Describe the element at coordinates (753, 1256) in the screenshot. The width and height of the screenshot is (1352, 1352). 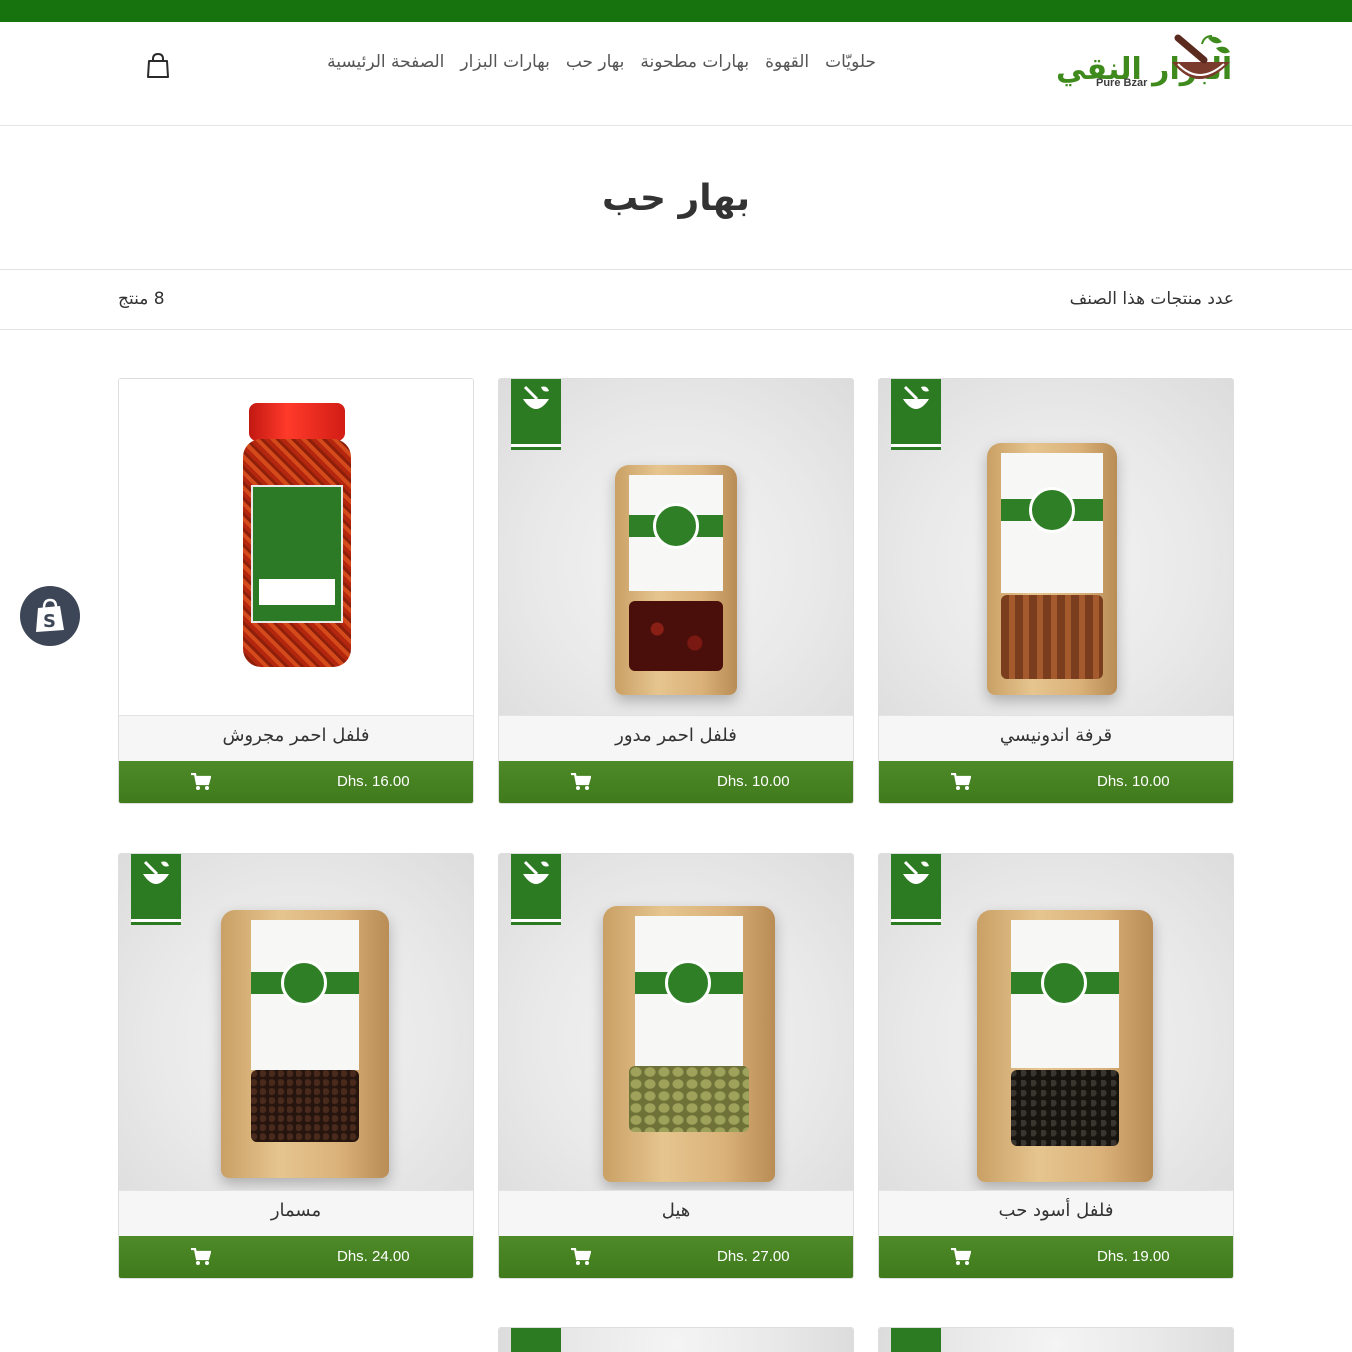
I see `product-price: Dhs. 27.00` at that location.